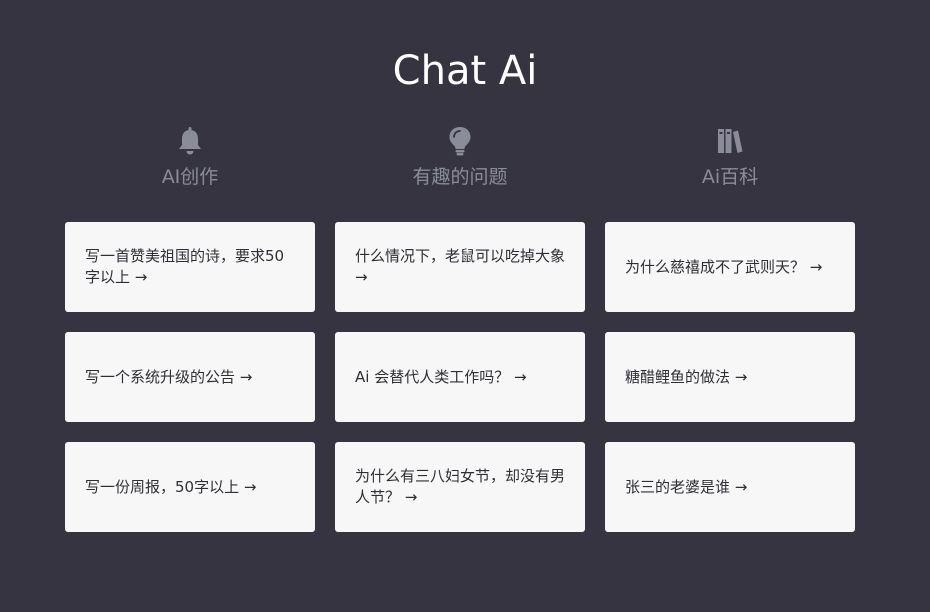 This screenshot has height=612, width=930. I want to click on column-heading-label: 有趣的问题, so click(460, 177).